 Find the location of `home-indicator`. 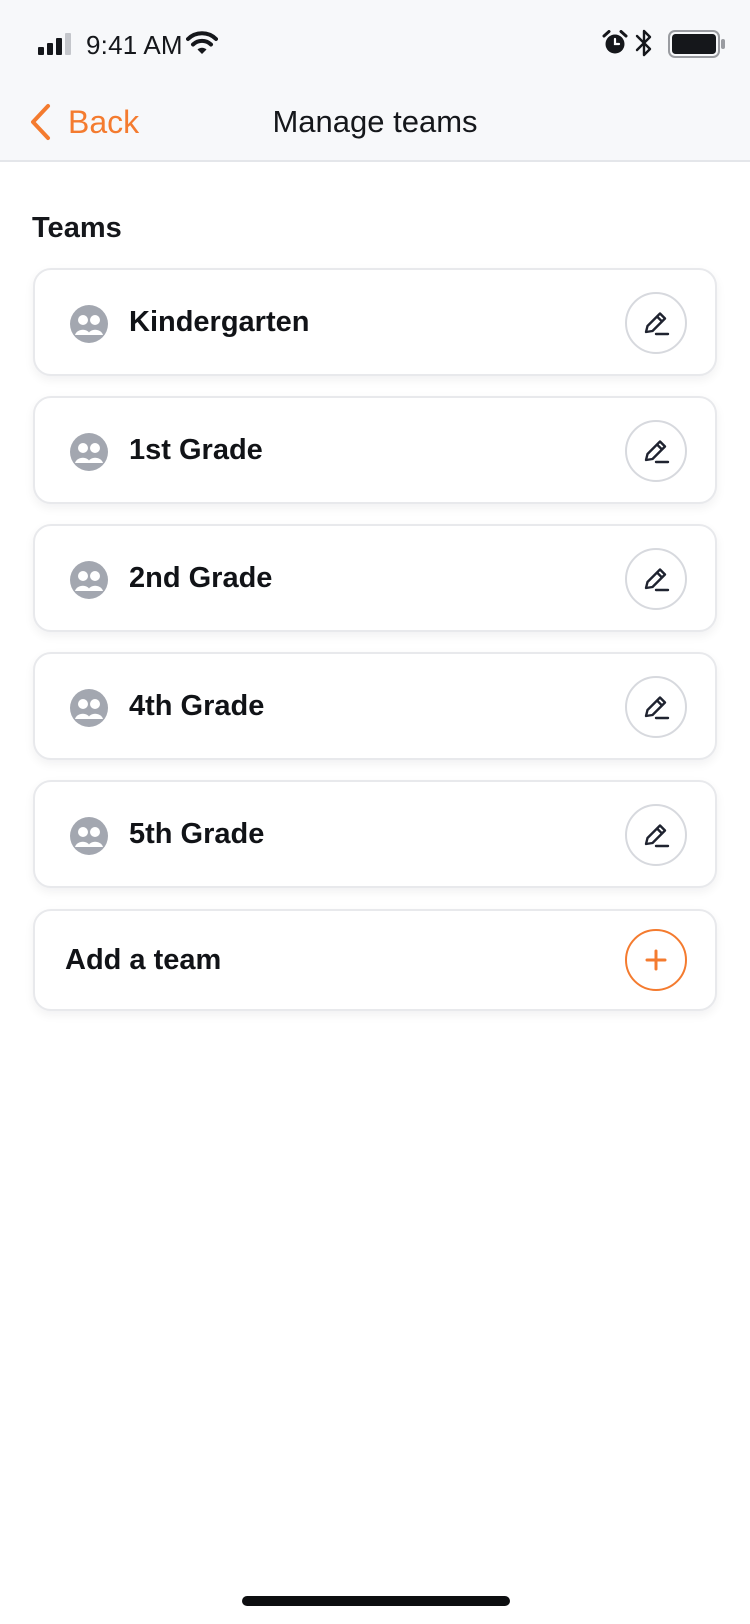

home-indicator is located at coordinates (376, 1601).